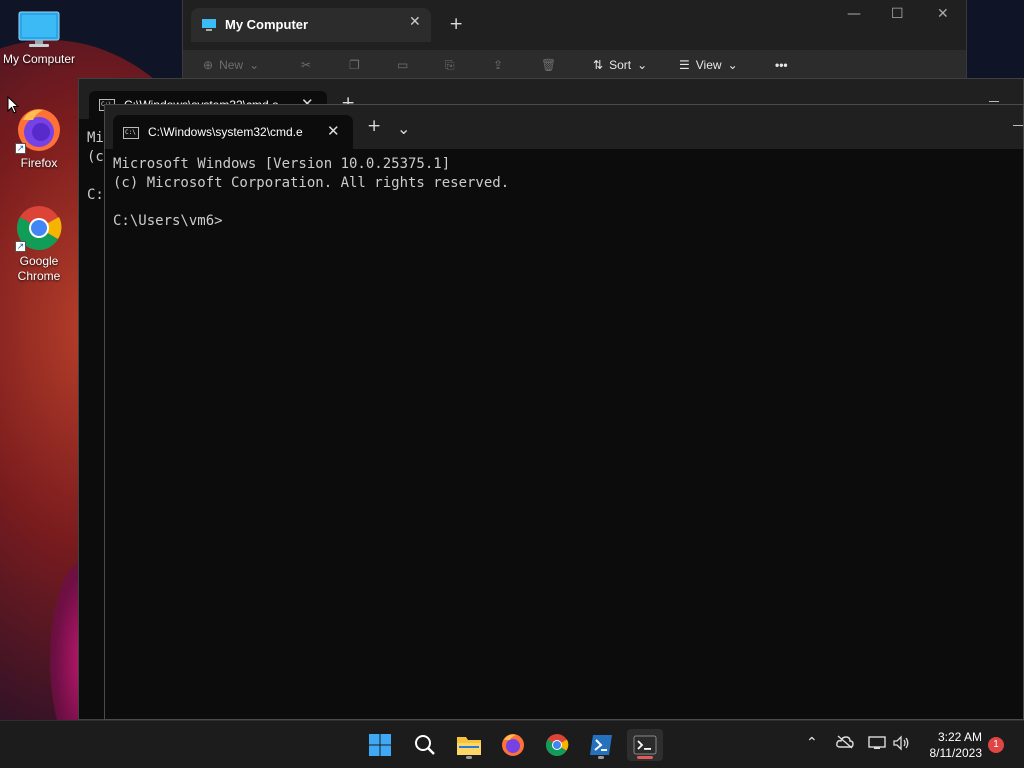  What do you see at coordinates (956, 753) in the screenshot?
I see `clock-date: 8/11/2023` at bounding box center [956, 753].